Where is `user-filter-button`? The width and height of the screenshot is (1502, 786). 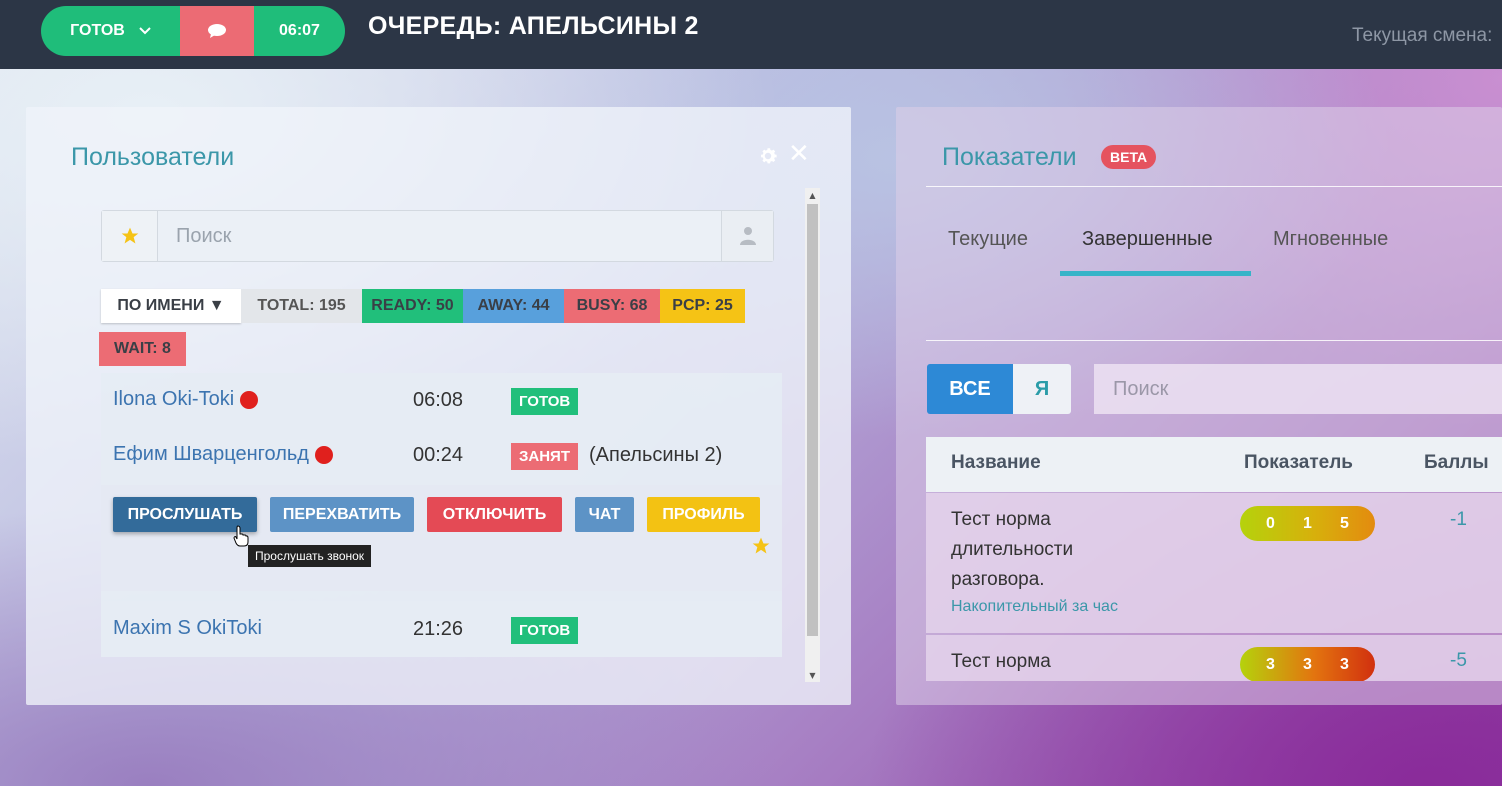
user-filter-button is located at coordinates (747, 236).